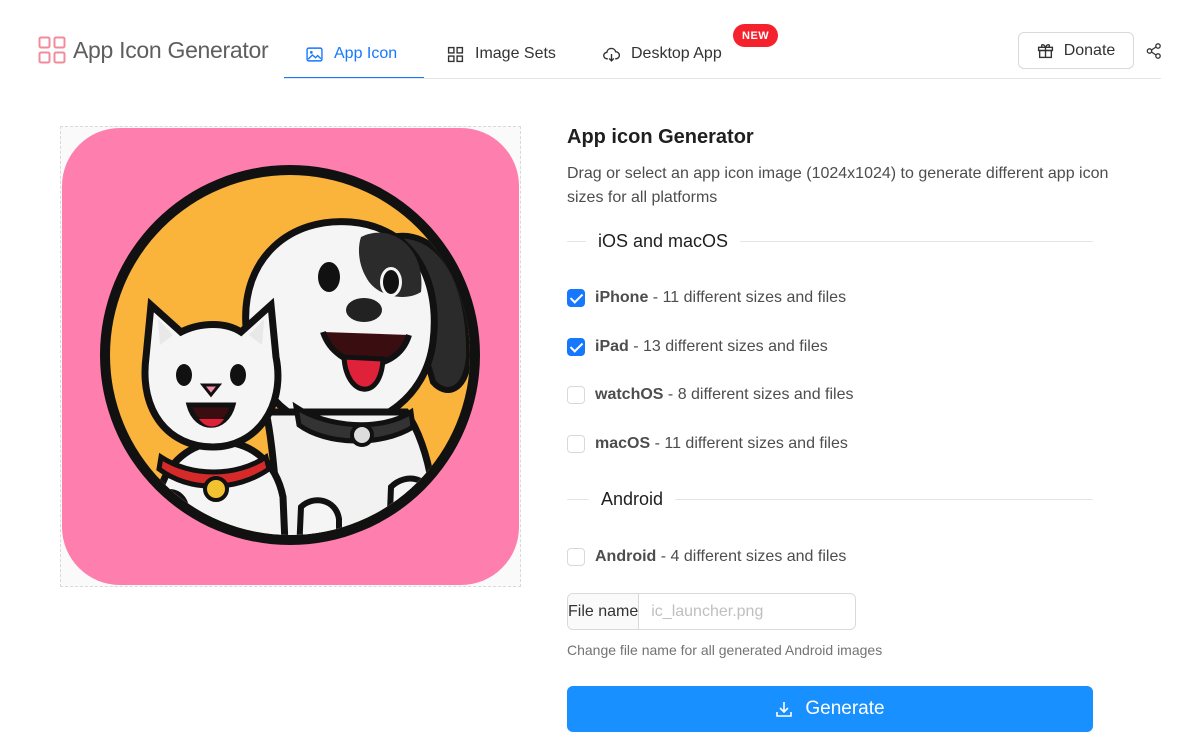 This screenshot has height=755, width=1200. Describe the element at coordinates (314, 54) in the screenshot. I see `image-icon` at that location.